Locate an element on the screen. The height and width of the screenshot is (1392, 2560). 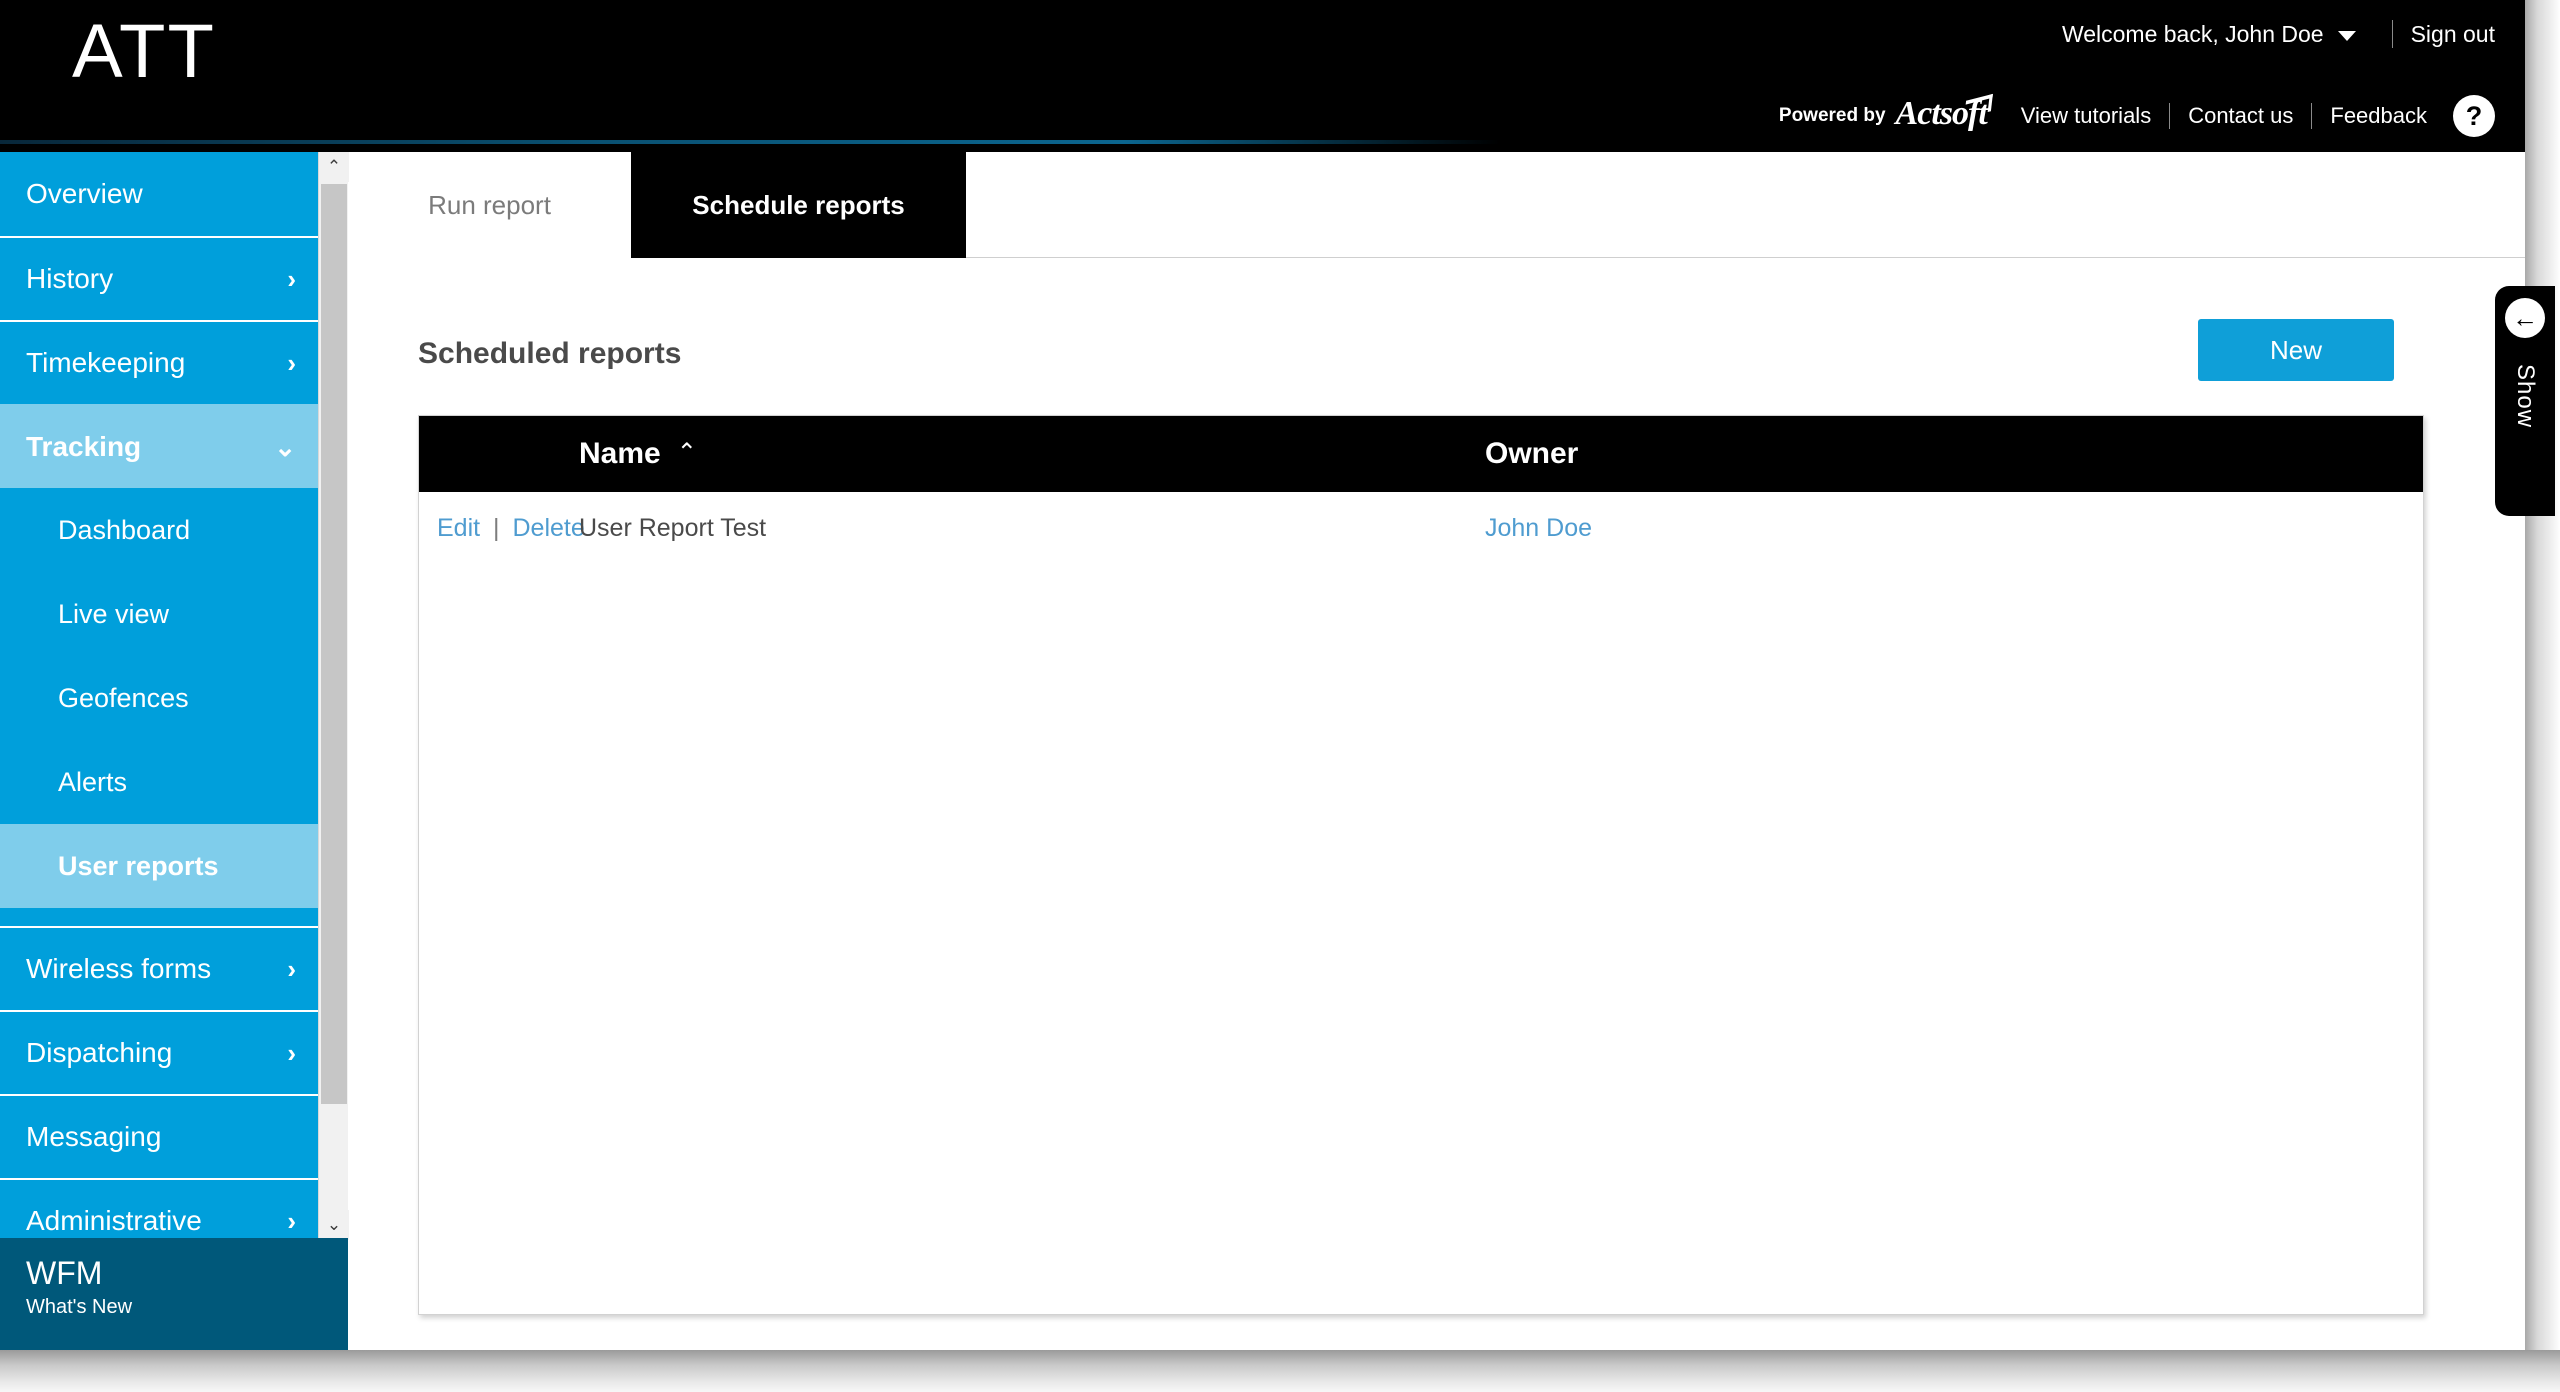
sort-ascending-icon: ⌃ is located at coordinates (687, 452).